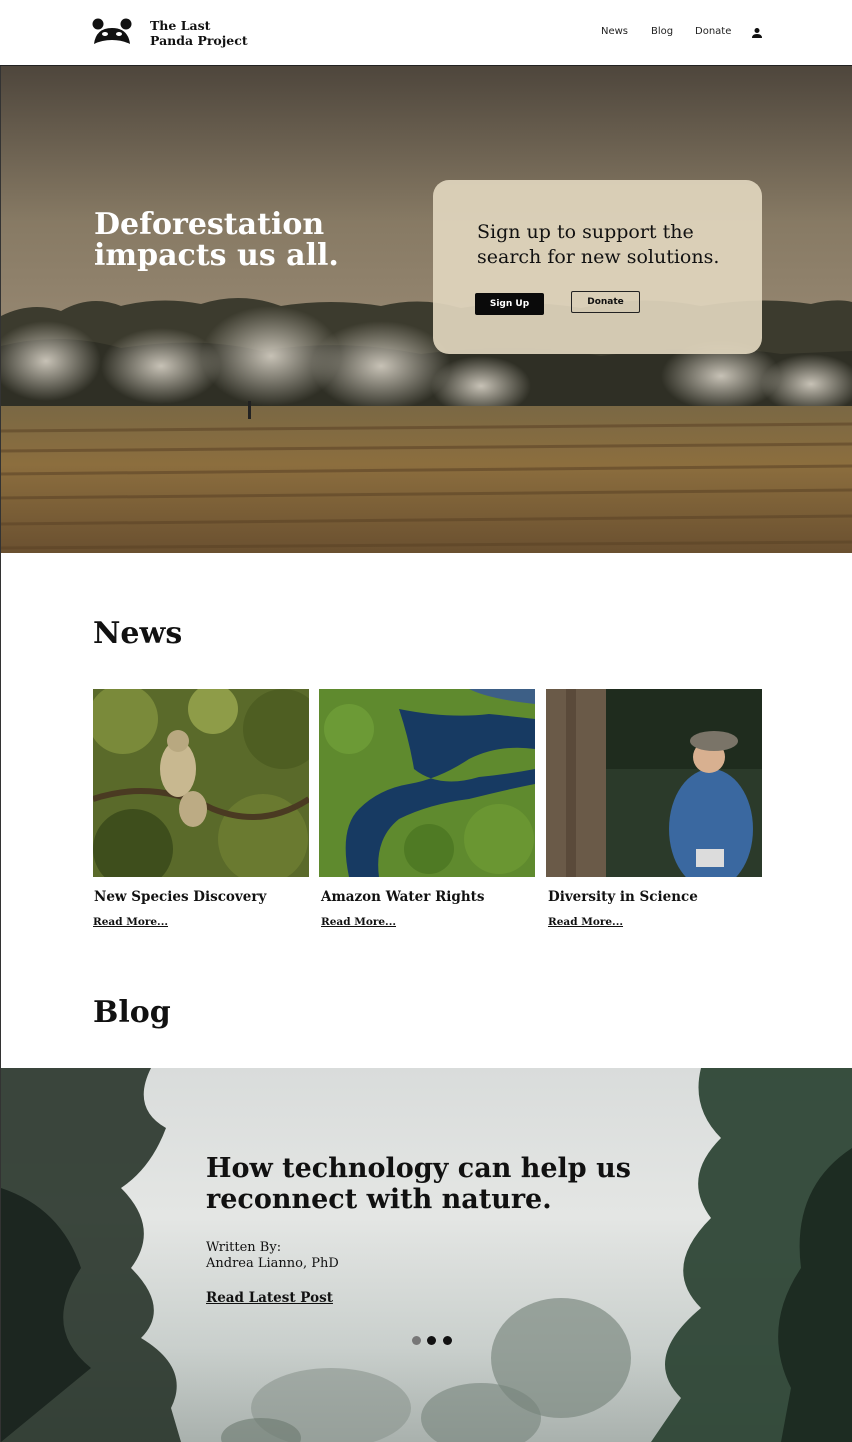 The image size is (852, 1442). I want to click on donate-button: Donate, so click(605, 302).